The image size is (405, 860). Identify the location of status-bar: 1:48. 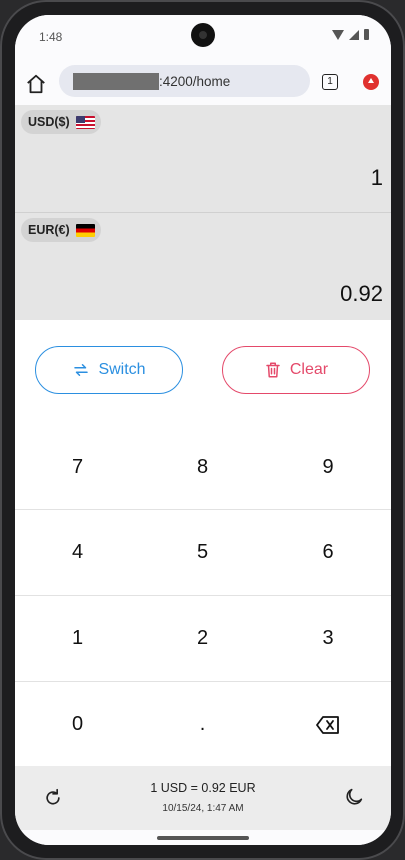
(203, 38).